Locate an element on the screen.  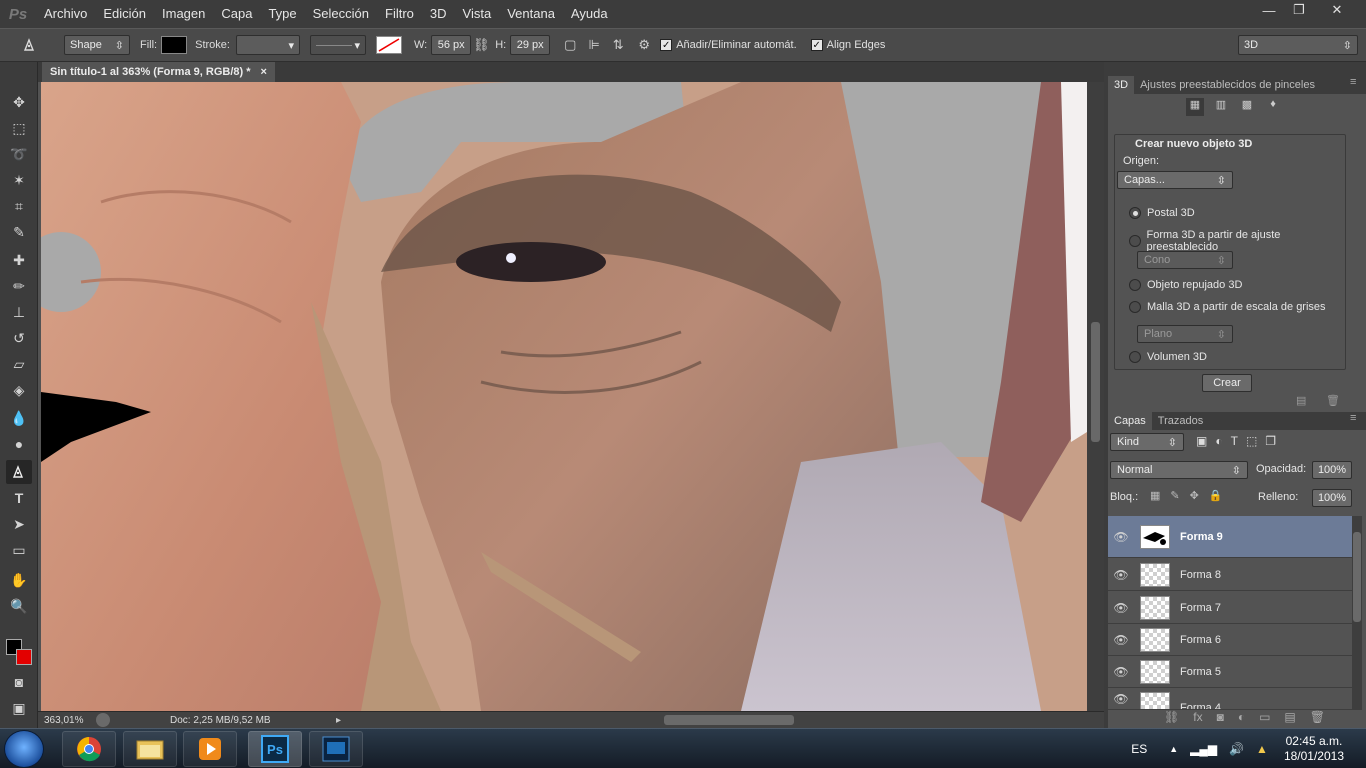
trash-icon: 🗑 is located at coordinates (1333, 400).